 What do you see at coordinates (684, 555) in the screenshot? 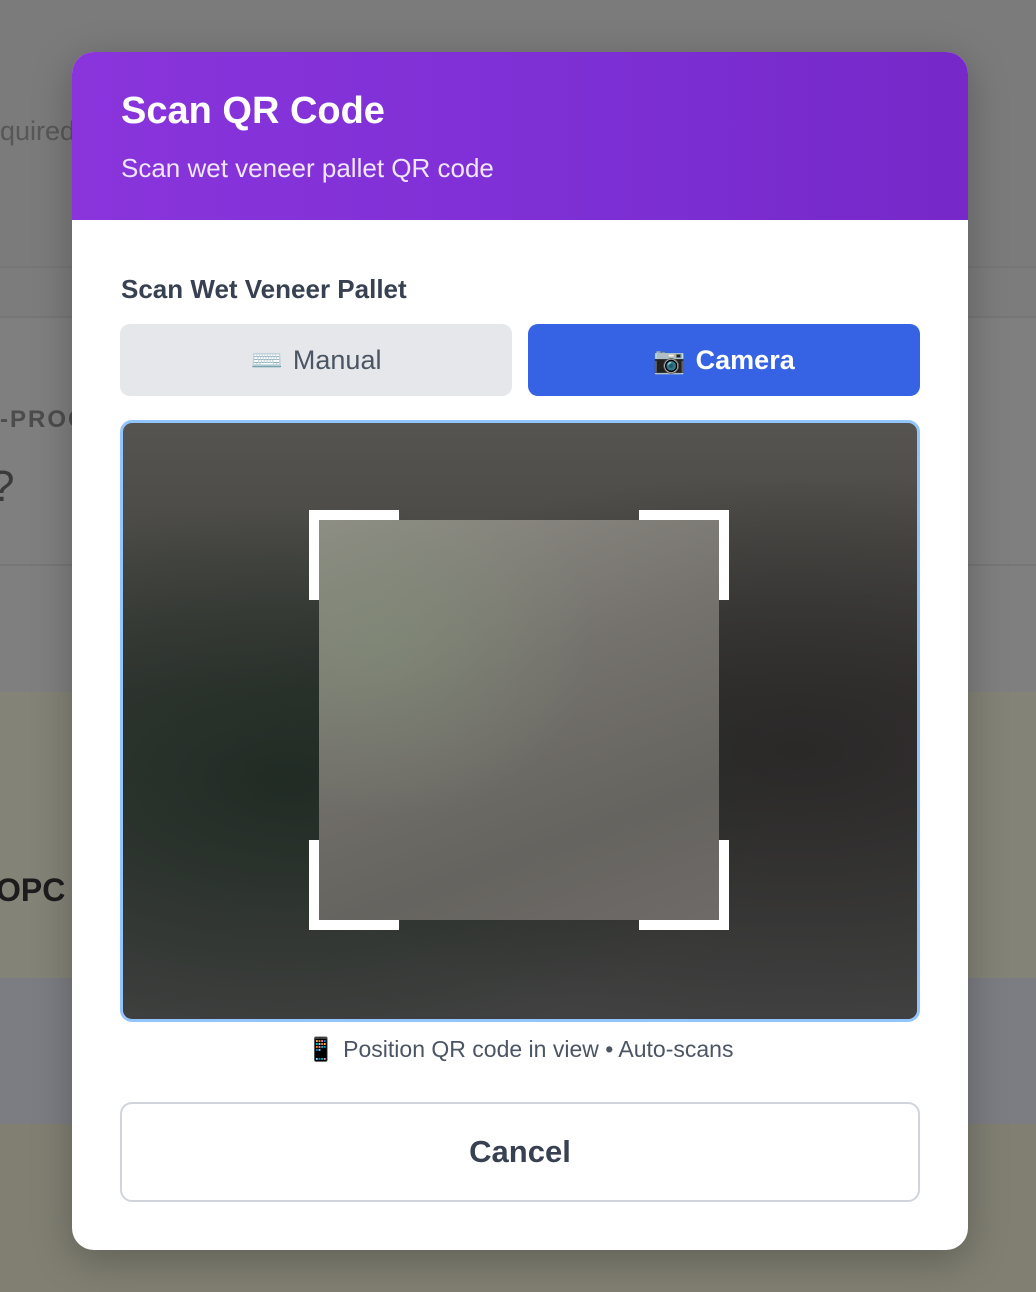
I see `scan-frame-corner-top-right` at bounding box center [684, 555].